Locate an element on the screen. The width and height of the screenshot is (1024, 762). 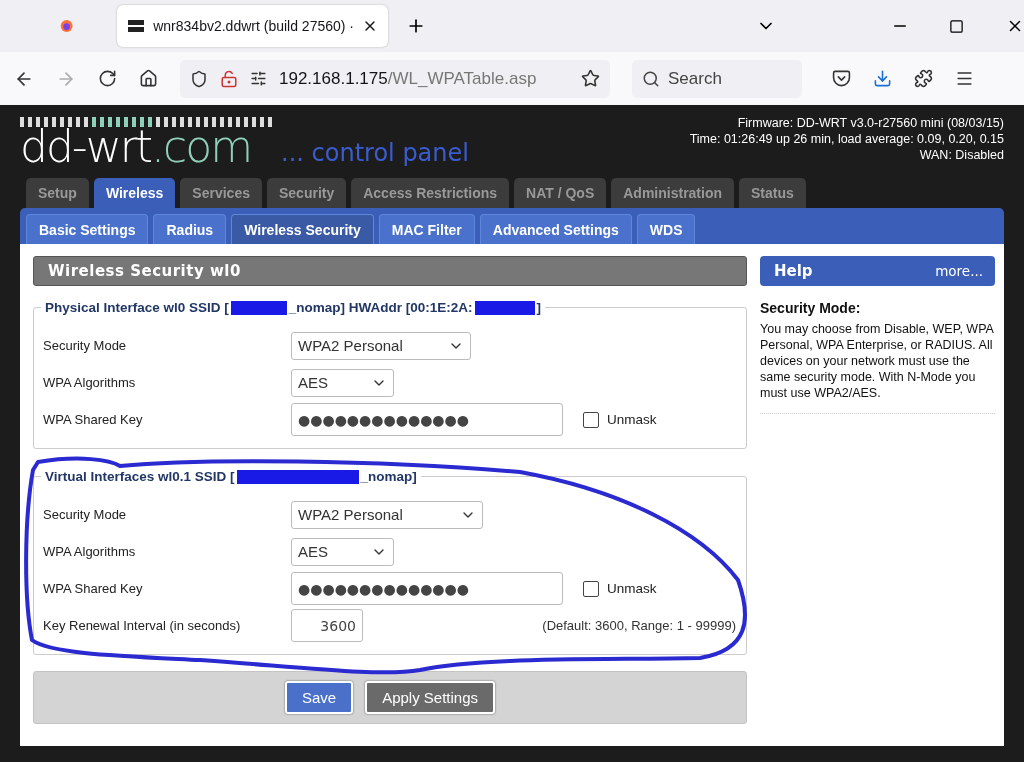
browser-tab: wnr834bv2.ddwrt (build 27560) · is located at coordinates (252, 26).